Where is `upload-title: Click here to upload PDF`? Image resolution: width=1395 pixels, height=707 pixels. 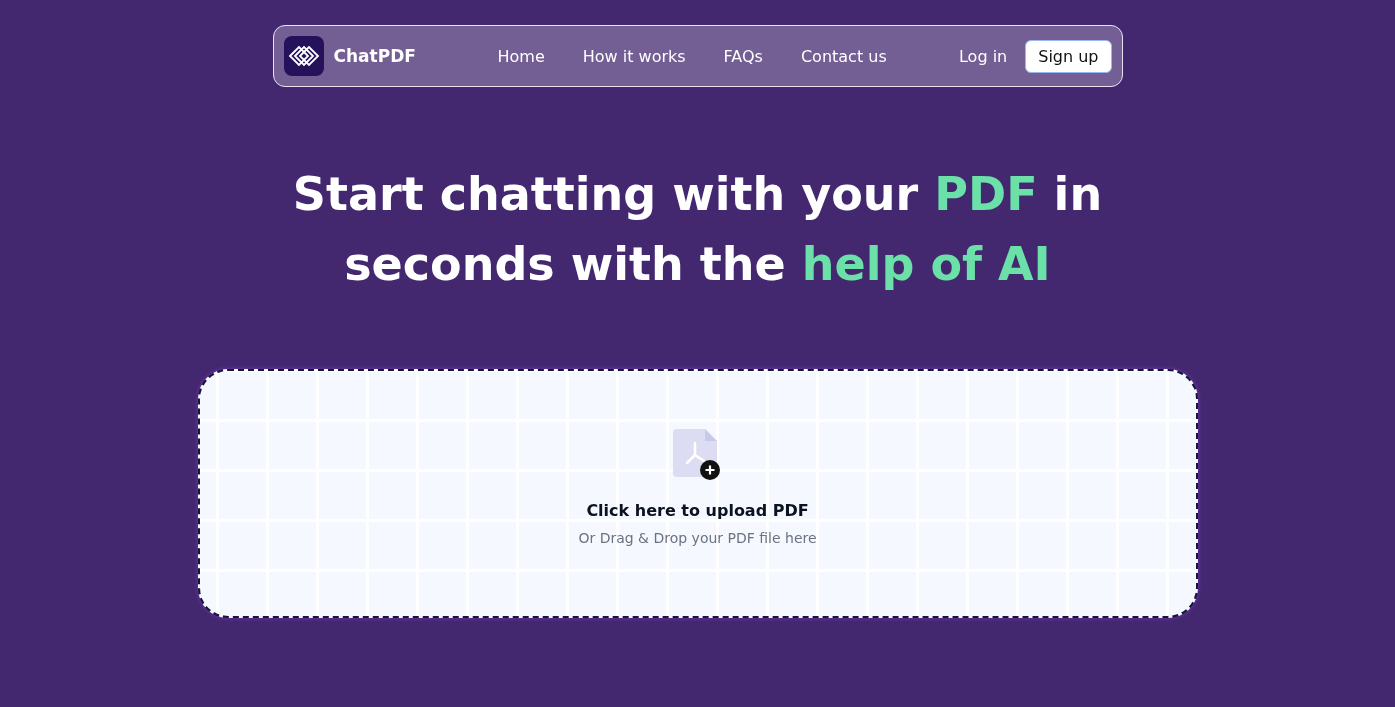
upload-title: Click here to upload PDF is located at coordinates (697, 510).